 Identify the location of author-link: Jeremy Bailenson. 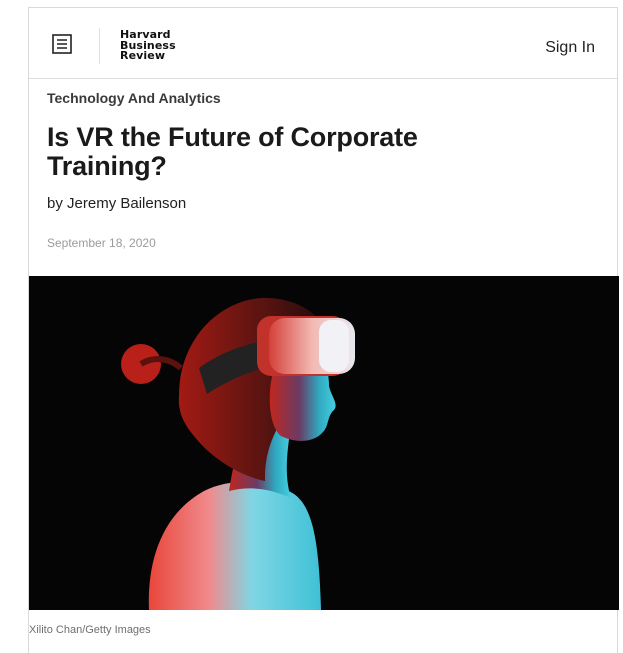
(126, 203).